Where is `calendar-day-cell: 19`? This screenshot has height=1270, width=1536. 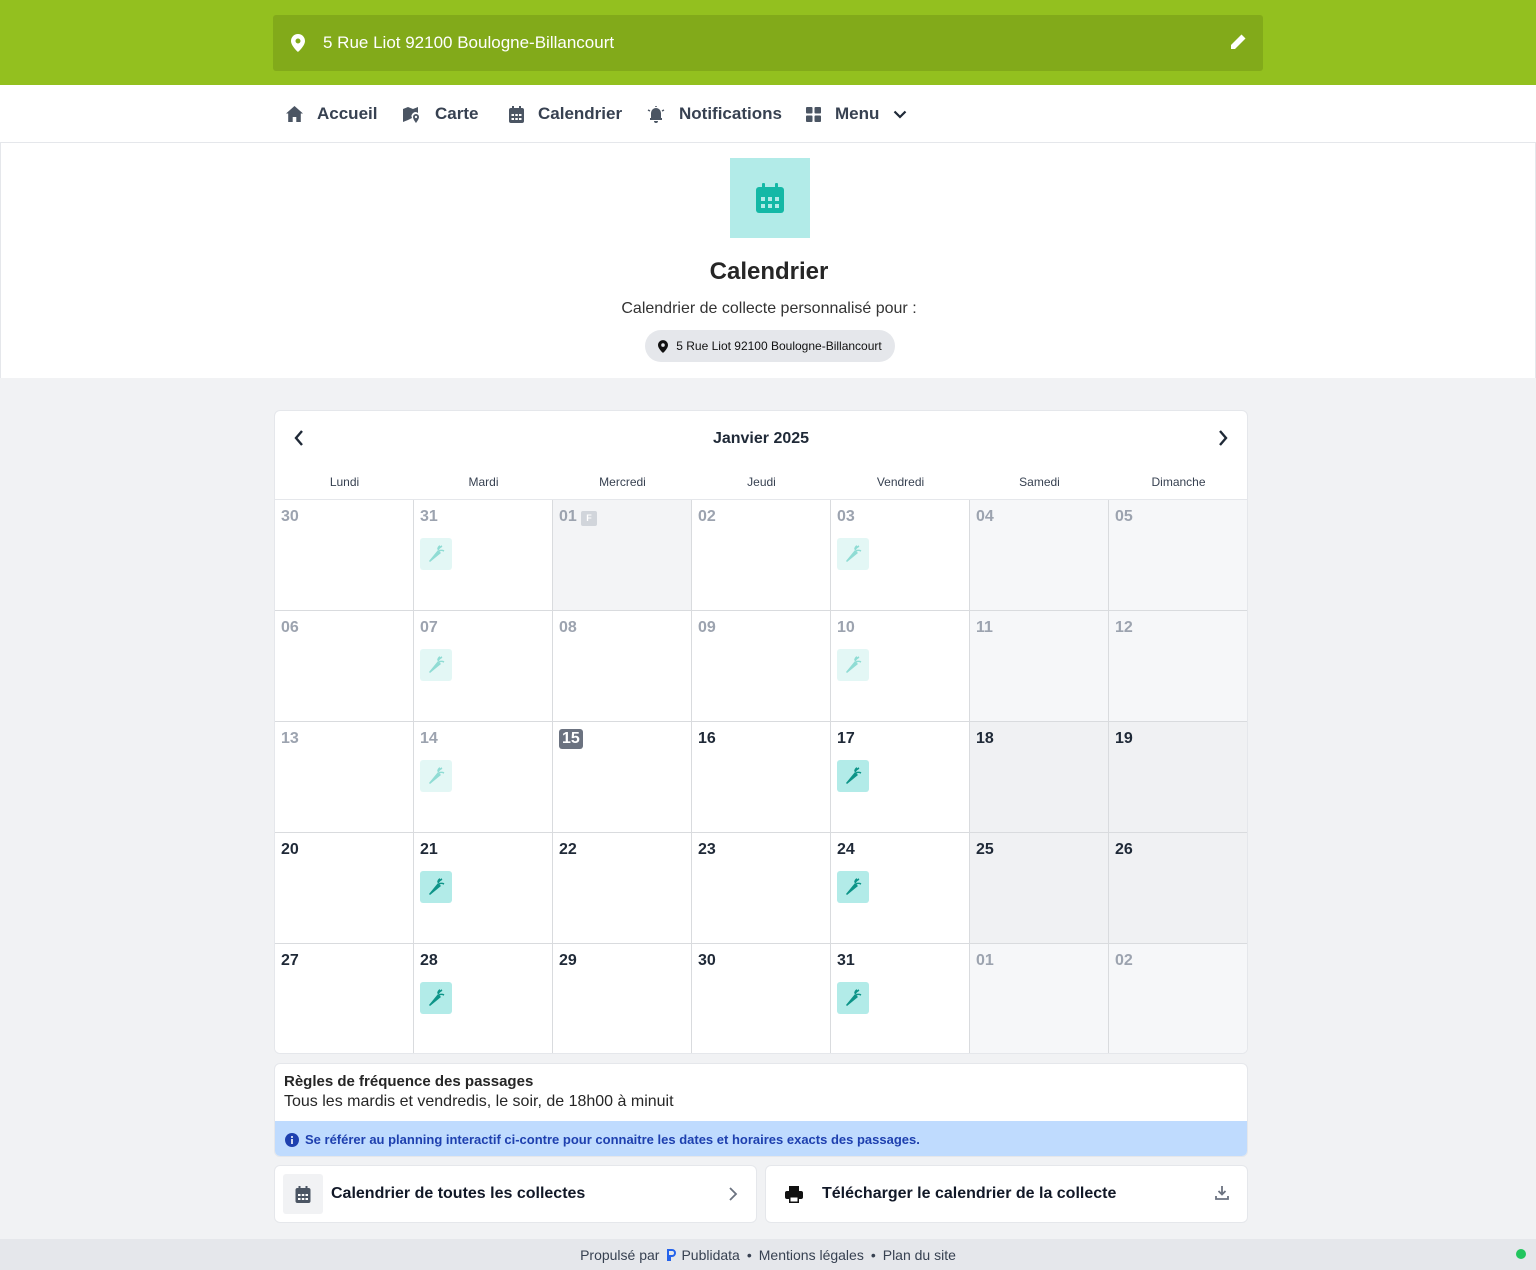
calendar-day-cell: 19 is located at coordinates (1178, 777).